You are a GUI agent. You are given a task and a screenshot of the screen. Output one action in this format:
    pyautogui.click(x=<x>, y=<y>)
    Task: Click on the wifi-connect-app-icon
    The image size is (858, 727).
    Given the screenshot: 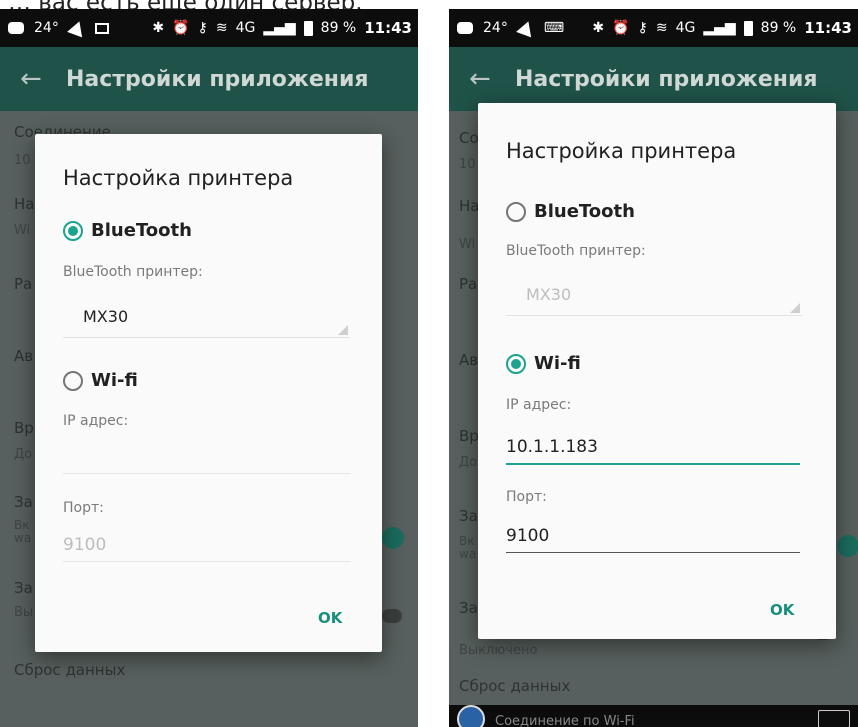 What is the action you would take?
    pyautogui.click(x=471, y=716)
    